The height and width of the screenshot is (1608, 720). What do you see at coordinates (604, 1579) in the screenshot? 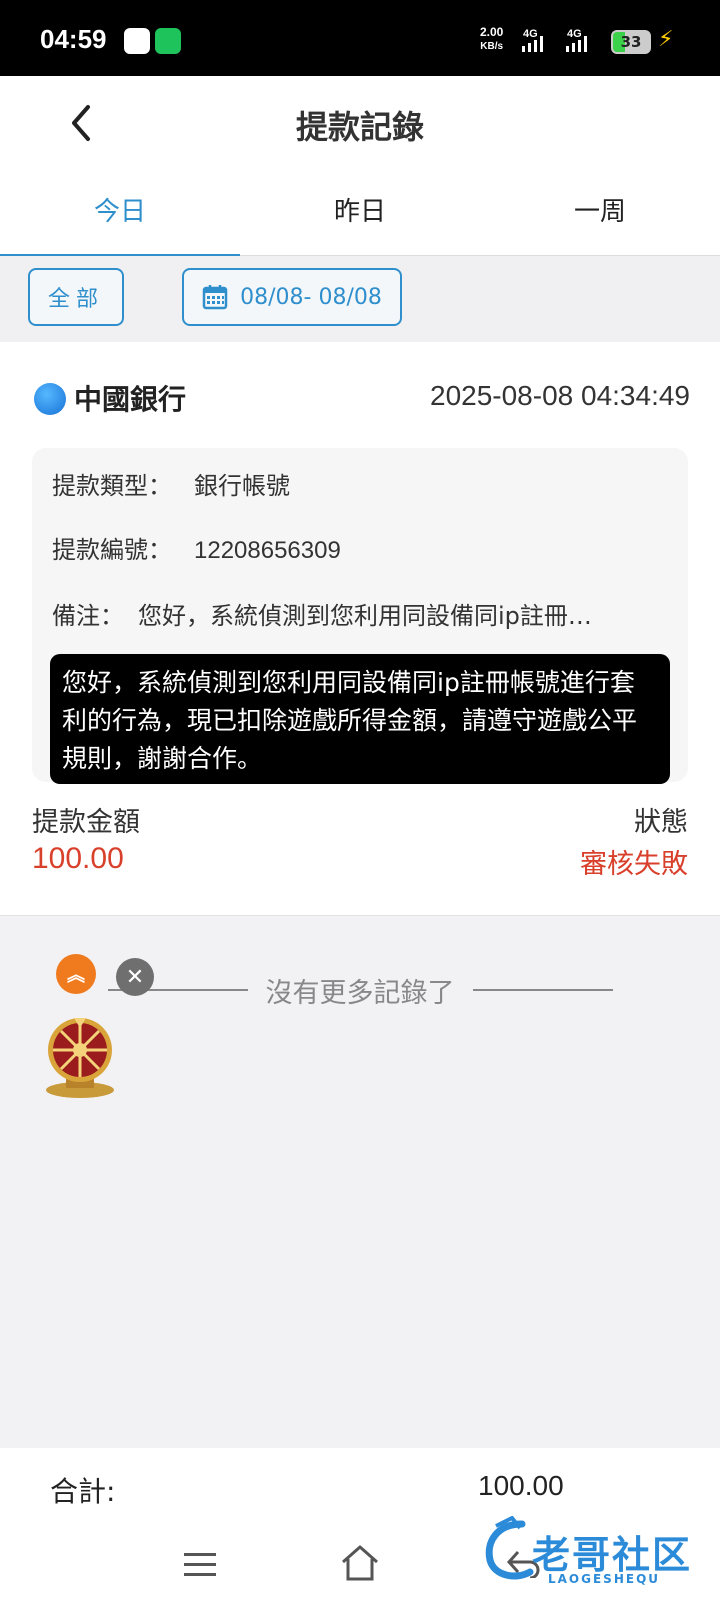
I see `watermark-subtext: LAOGESHEQU` at bounding box center [604, 1579].